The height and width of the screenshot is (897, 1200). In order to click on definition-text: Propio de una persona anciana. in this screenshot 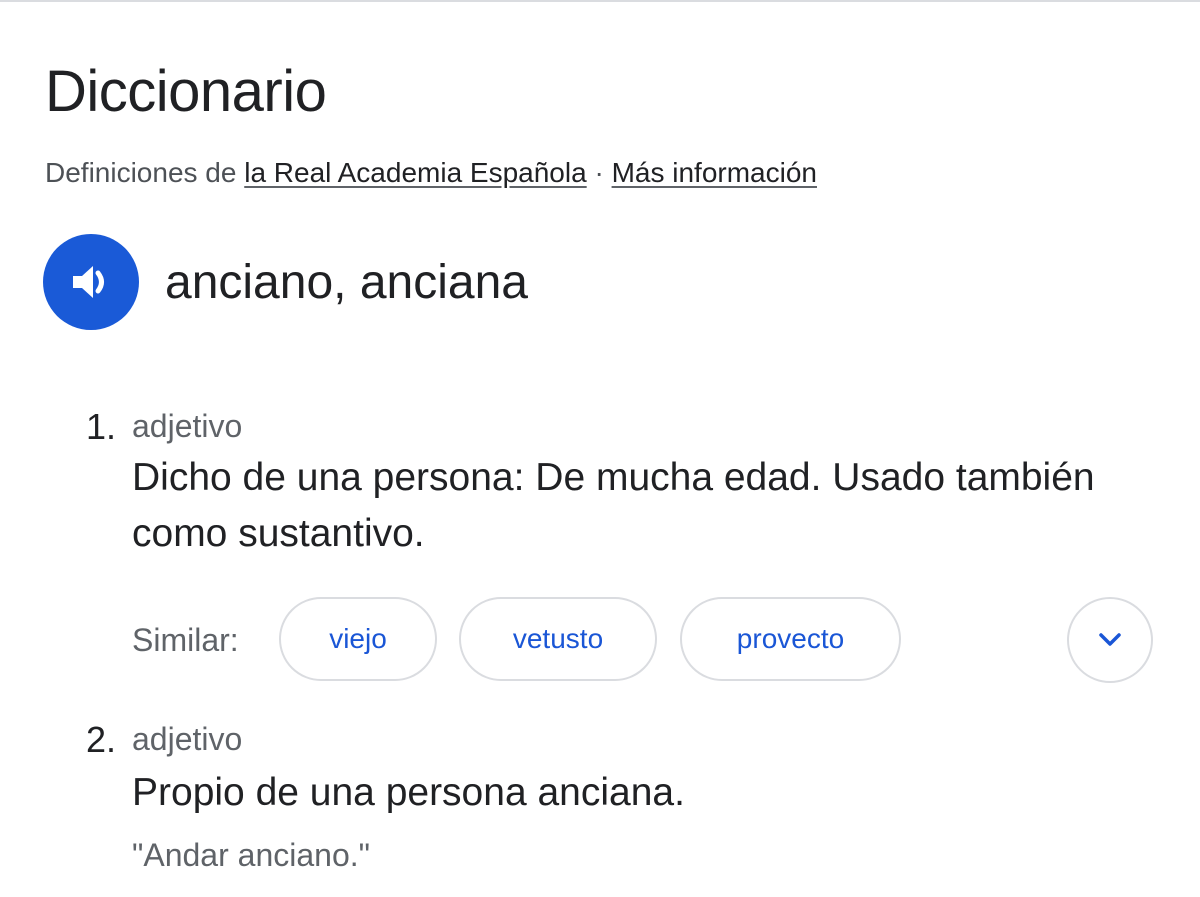, I will do `click(408, 792)`.